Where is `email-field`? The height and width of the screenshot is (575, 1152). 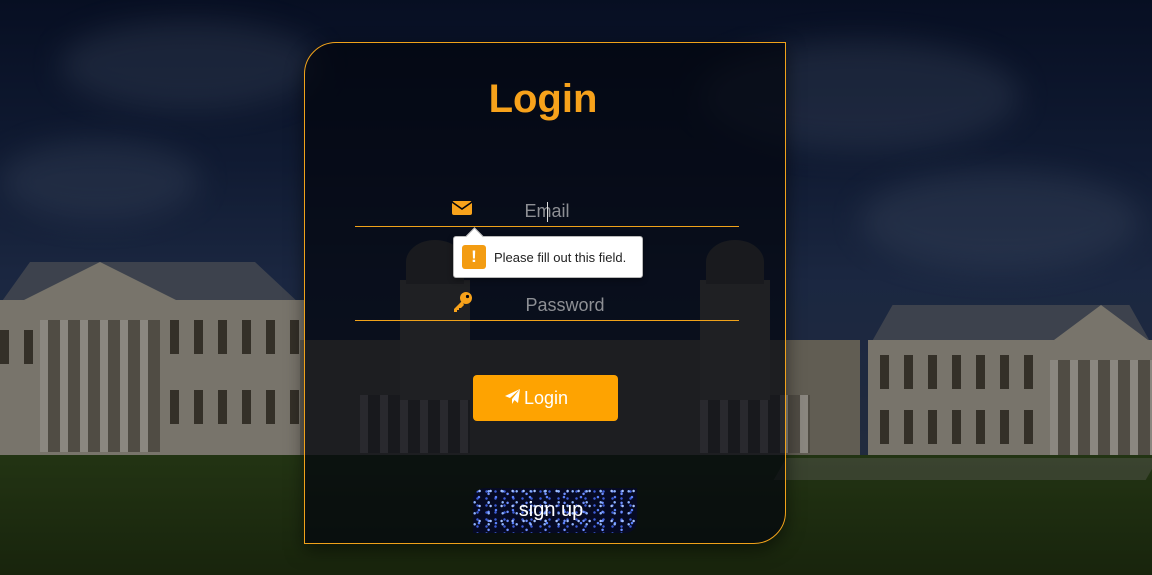
email-field is located at coordinates (547, 209).